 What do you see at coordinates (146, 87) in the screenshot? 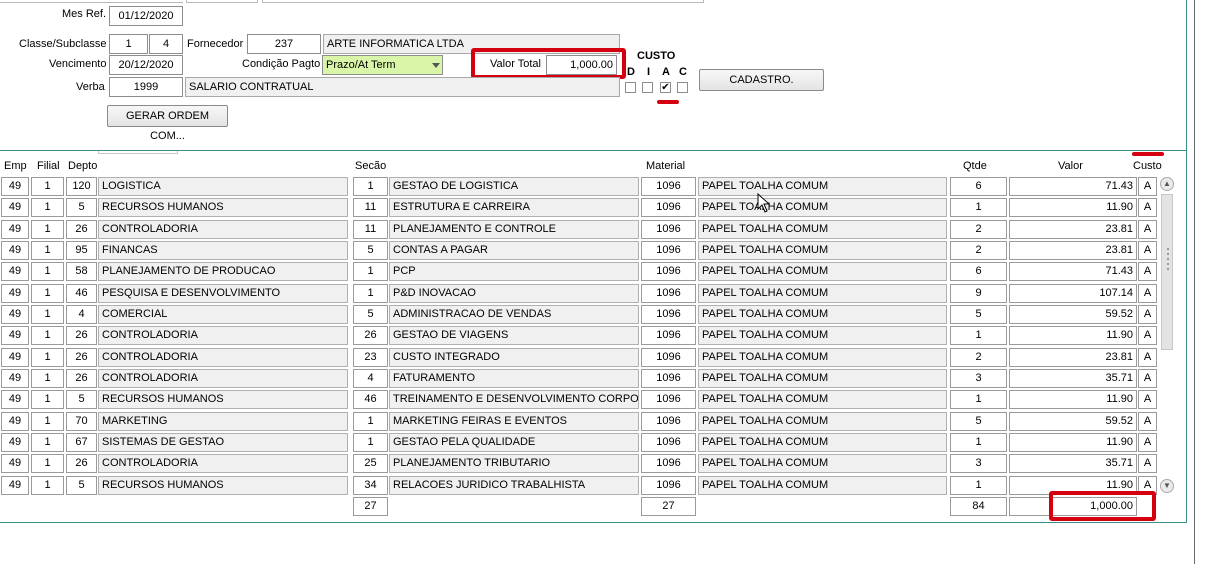
I see `verba-code-field: 1999` at bounding box center [146, 87].